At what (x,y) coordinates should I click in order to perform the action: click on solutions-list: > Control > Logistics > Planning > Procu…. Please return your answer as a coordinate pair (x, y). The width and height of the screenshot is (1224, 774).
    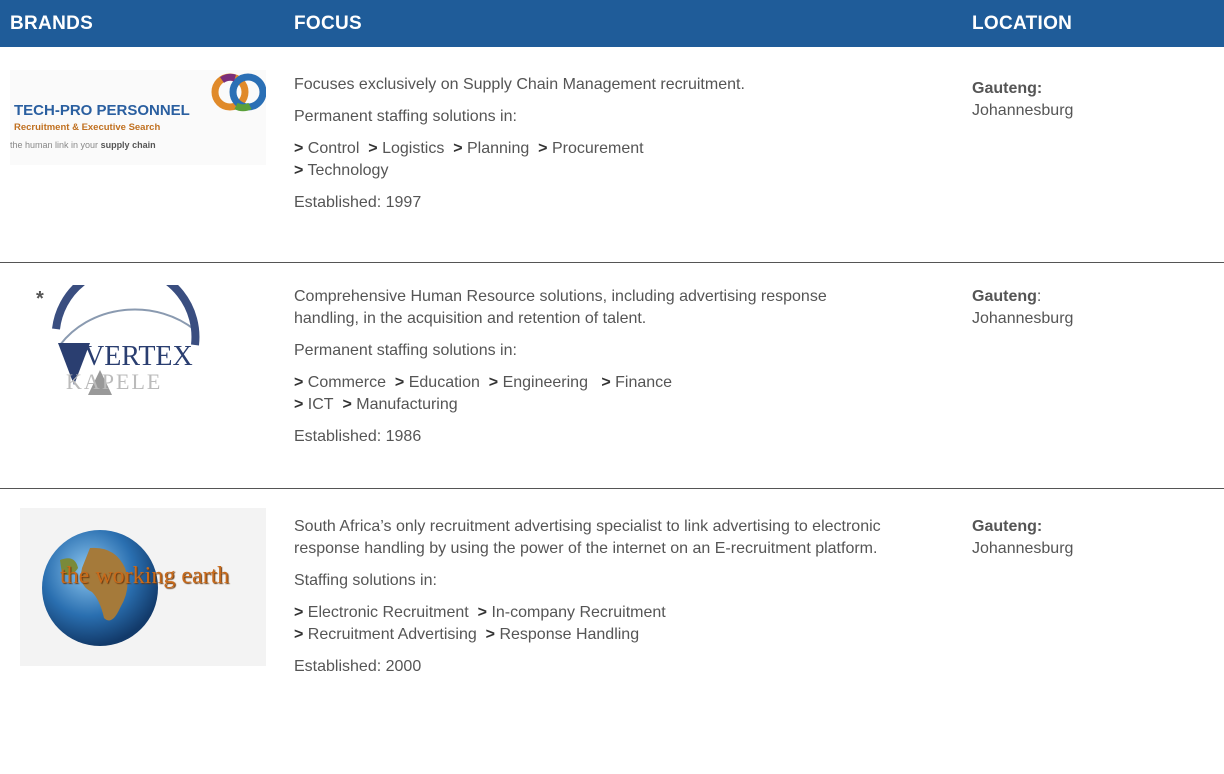
    Looking at the image, I should click on (469, 159).